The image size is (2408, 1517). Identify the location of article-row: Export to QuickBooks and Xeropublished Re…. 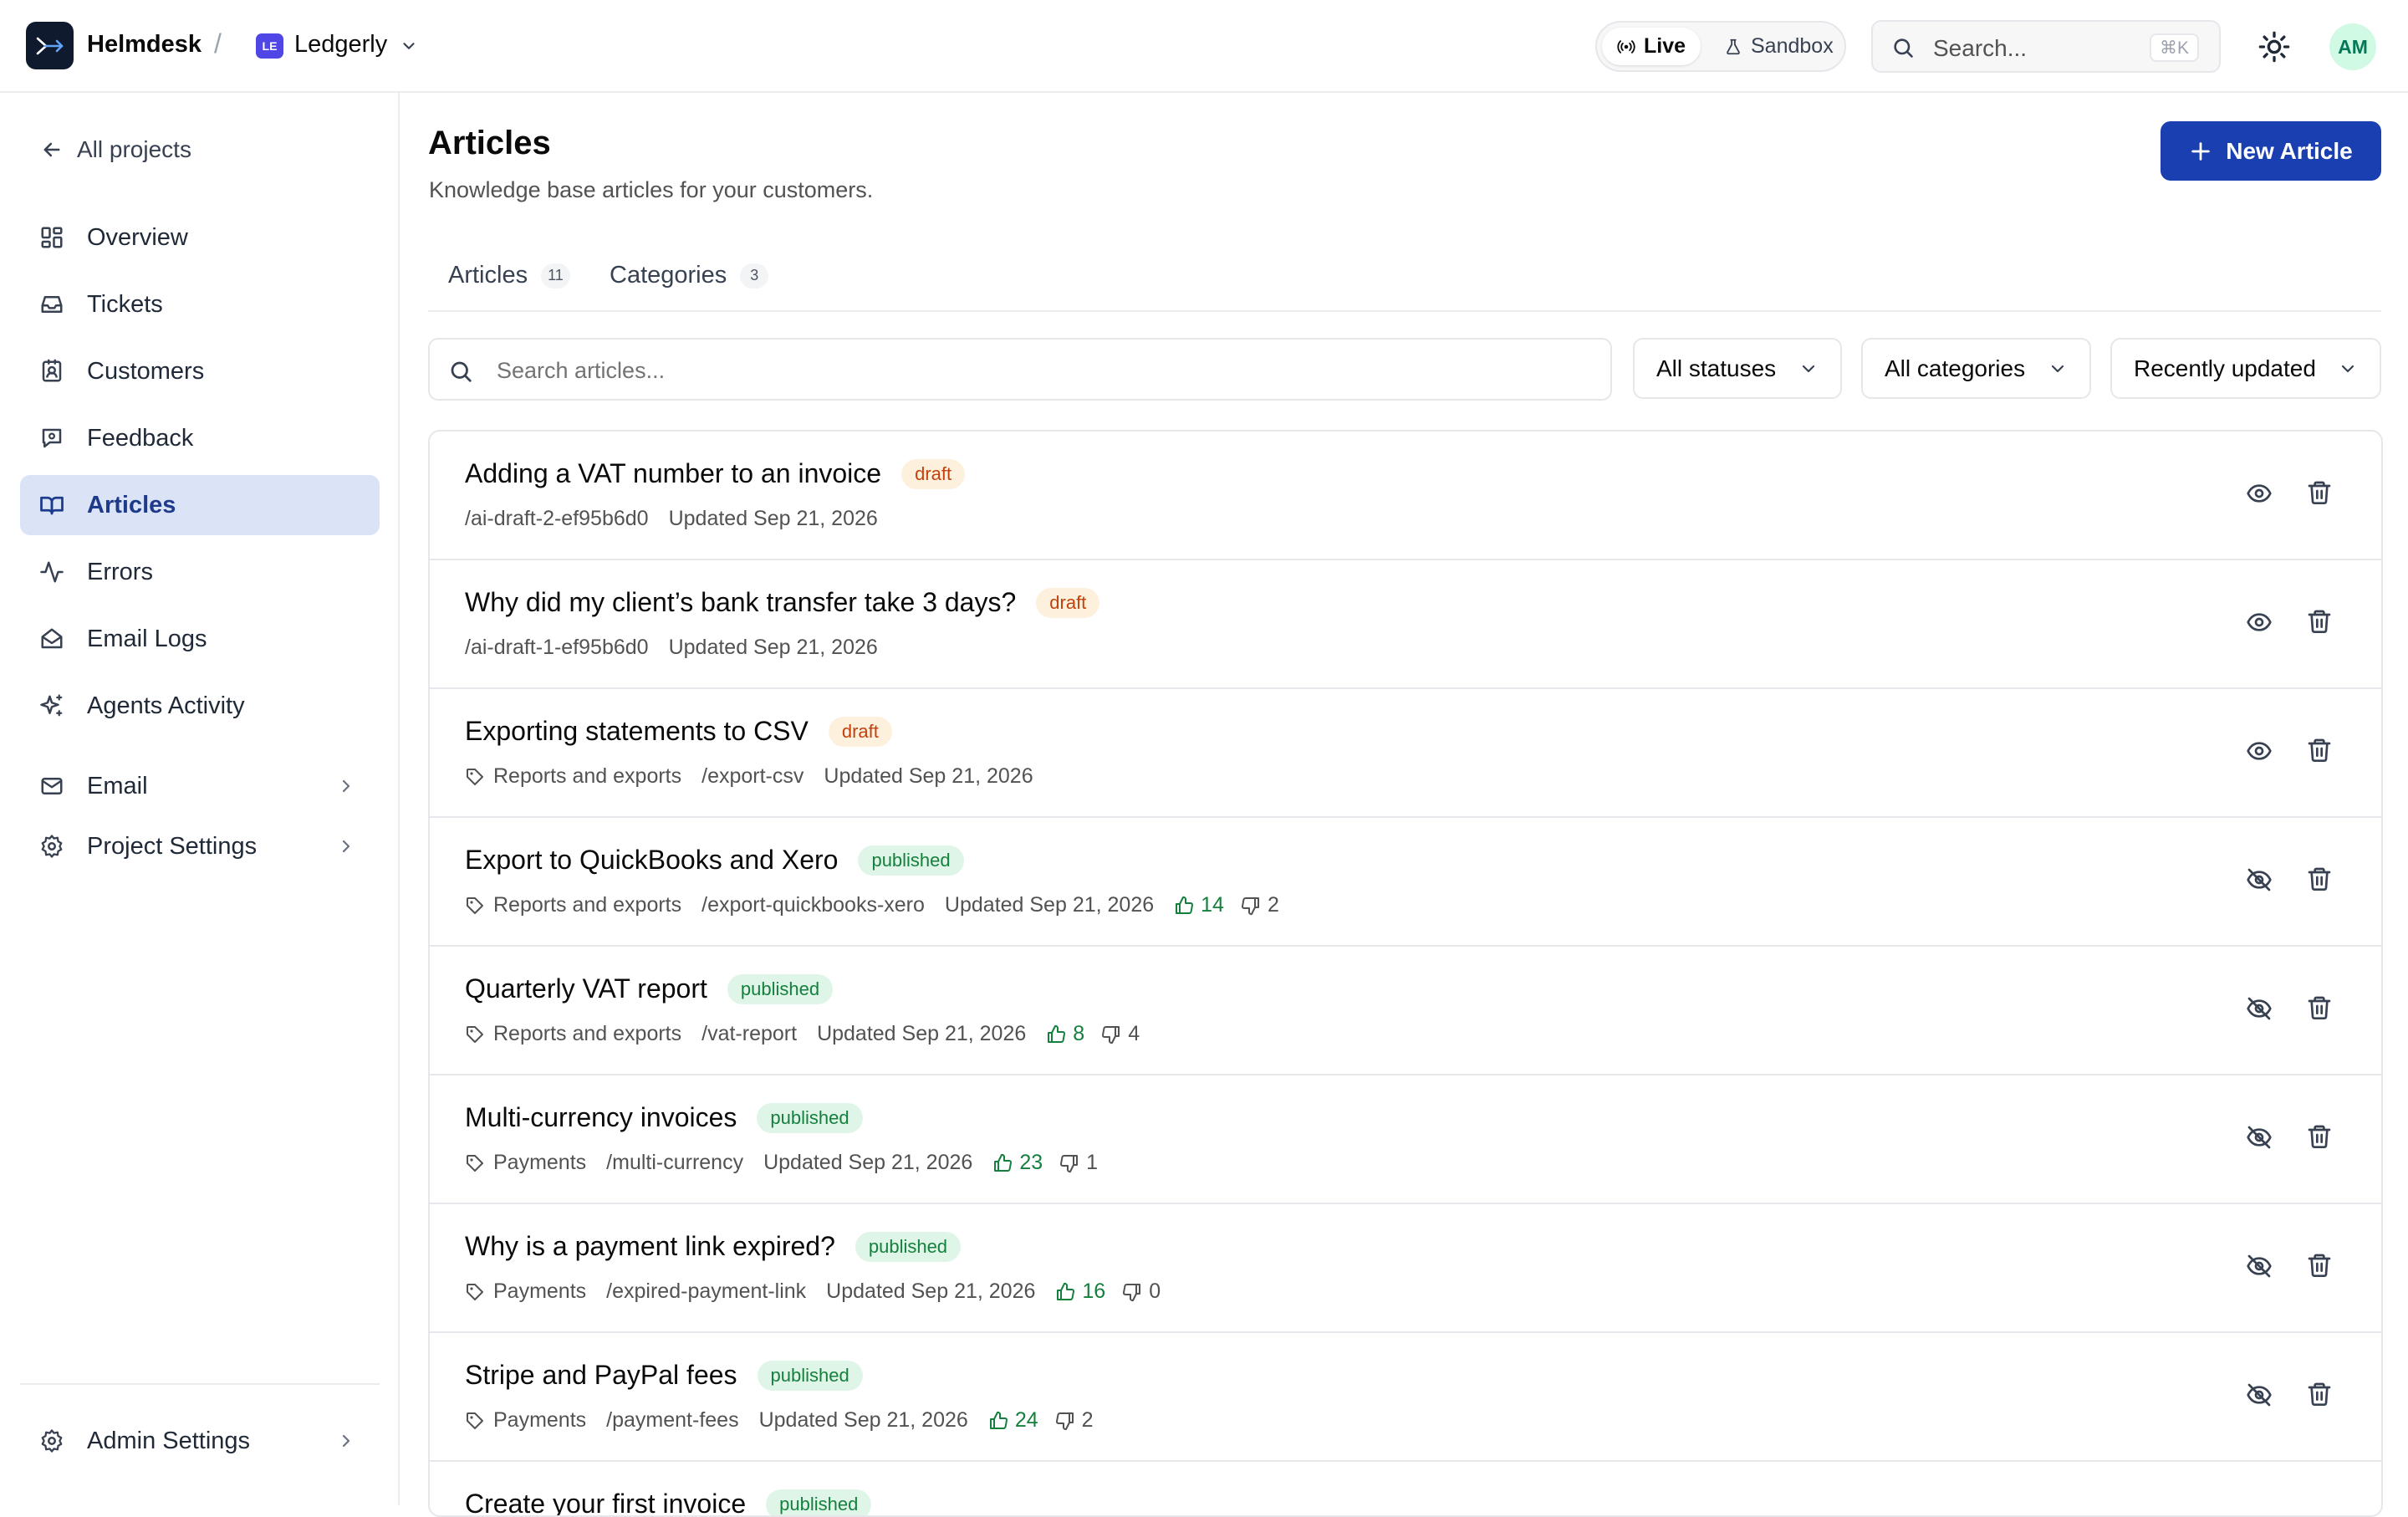
(1405, 882).